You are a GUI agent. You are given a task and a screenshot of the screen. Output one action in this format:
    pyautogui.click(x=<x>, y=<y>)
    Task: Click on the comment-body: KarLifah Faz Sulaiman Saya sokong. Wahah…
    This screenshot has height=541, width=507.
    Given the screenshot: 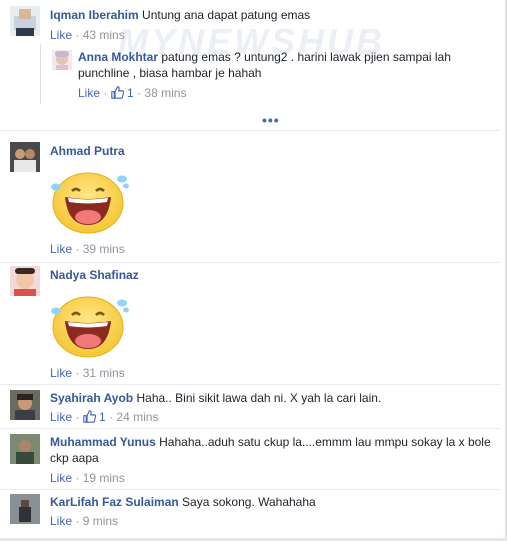 What is the action you would take?
    pyautogui.click(x=271, y=502)
    